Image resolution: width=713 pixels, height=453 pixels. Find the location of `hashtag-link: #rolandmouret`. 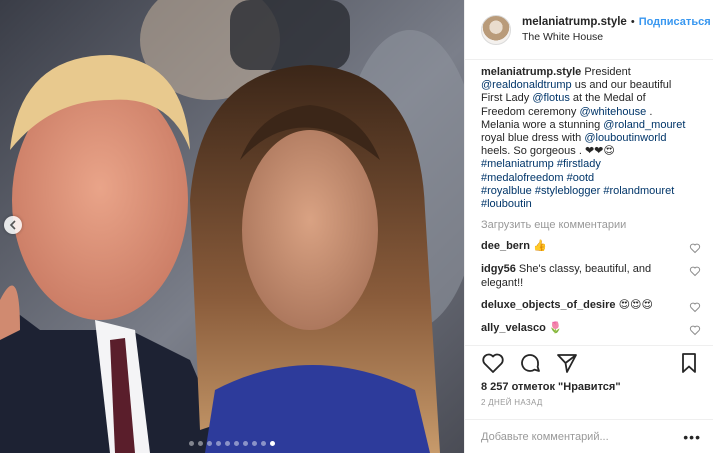

hashtag-link: #rolandmouret is located at coordinates (638, 191).